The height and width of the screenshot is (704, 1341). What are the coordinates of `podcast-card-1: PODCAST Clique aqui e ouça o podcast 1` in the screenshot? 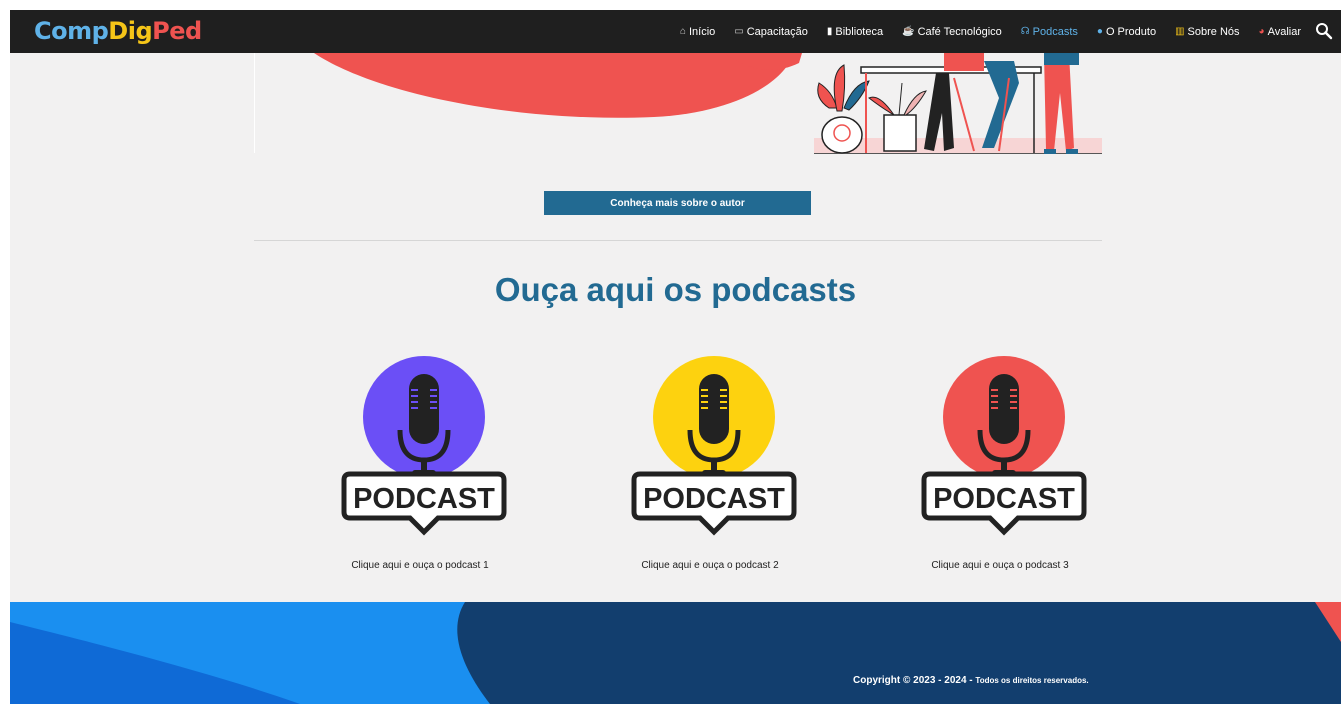 It's located at (420, 462).